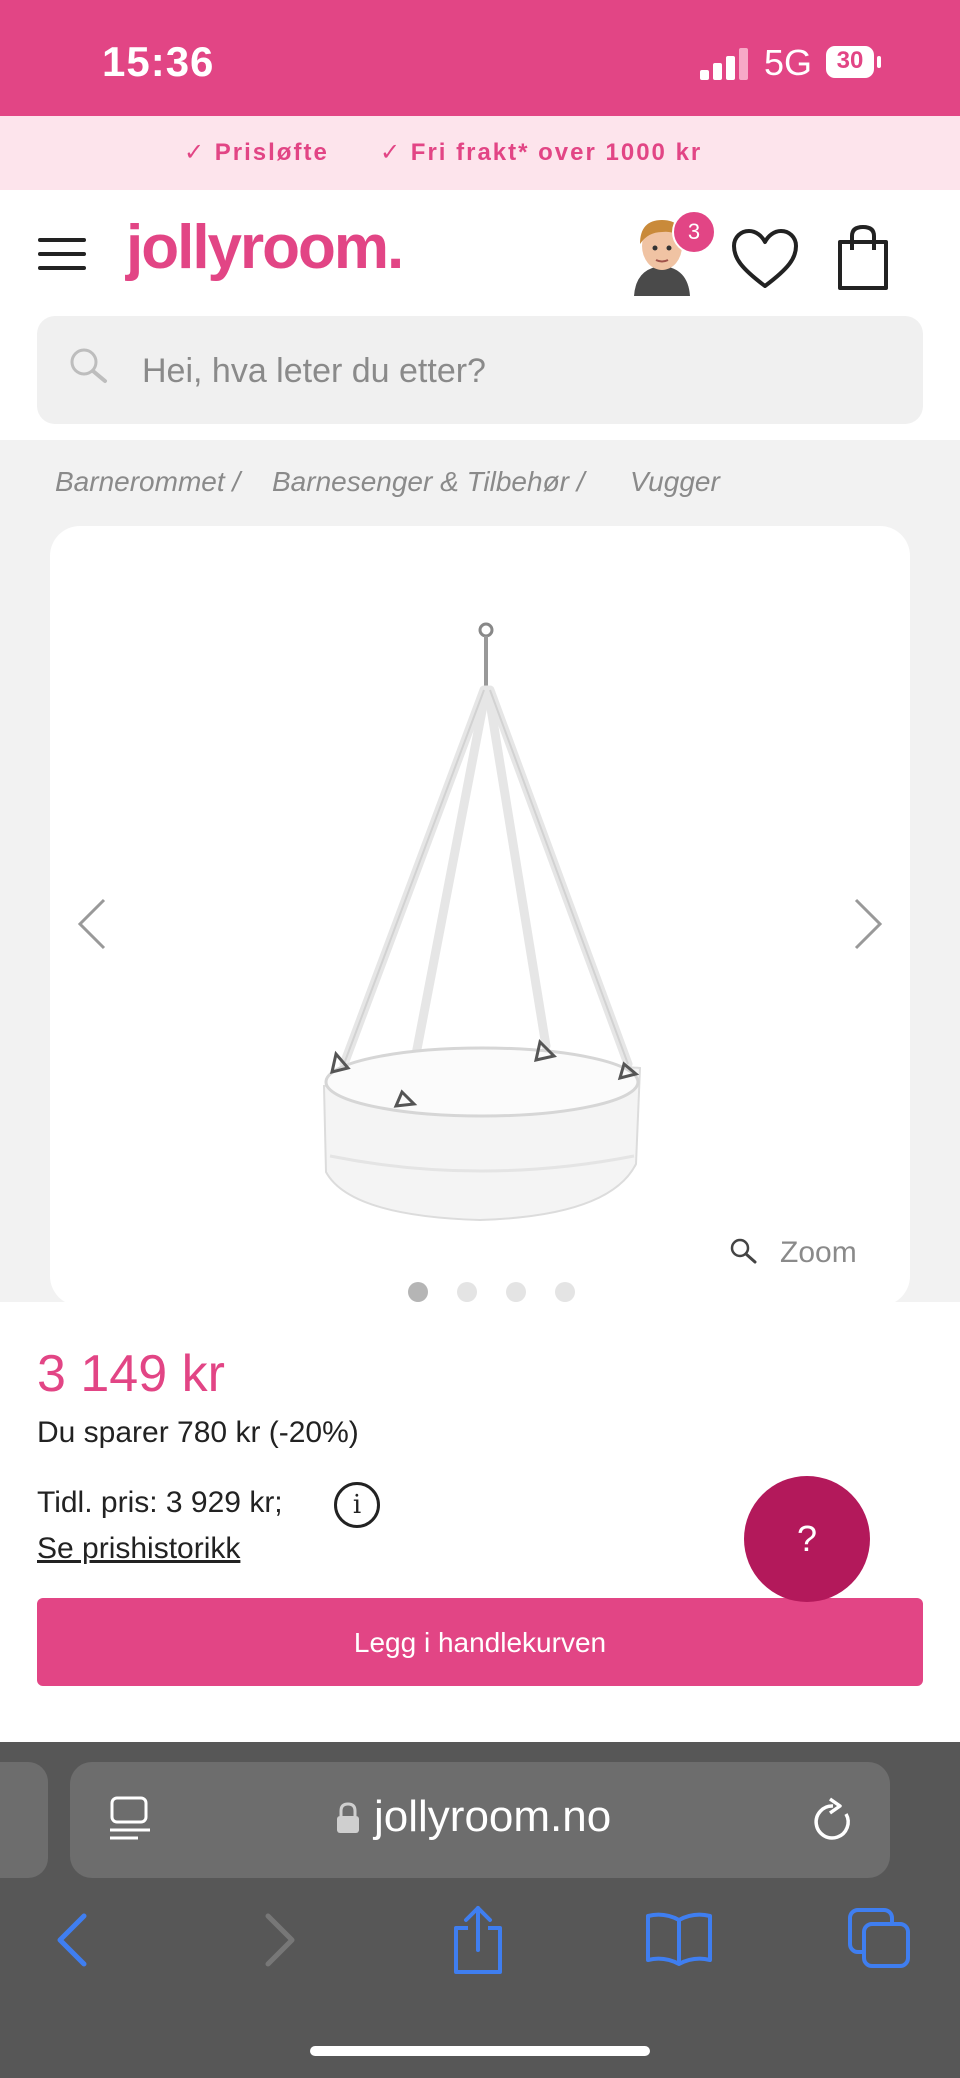 Image resolution: width=960 pixels, height=2078 pixels. I want to click on signal-icon, so click(726, 64).